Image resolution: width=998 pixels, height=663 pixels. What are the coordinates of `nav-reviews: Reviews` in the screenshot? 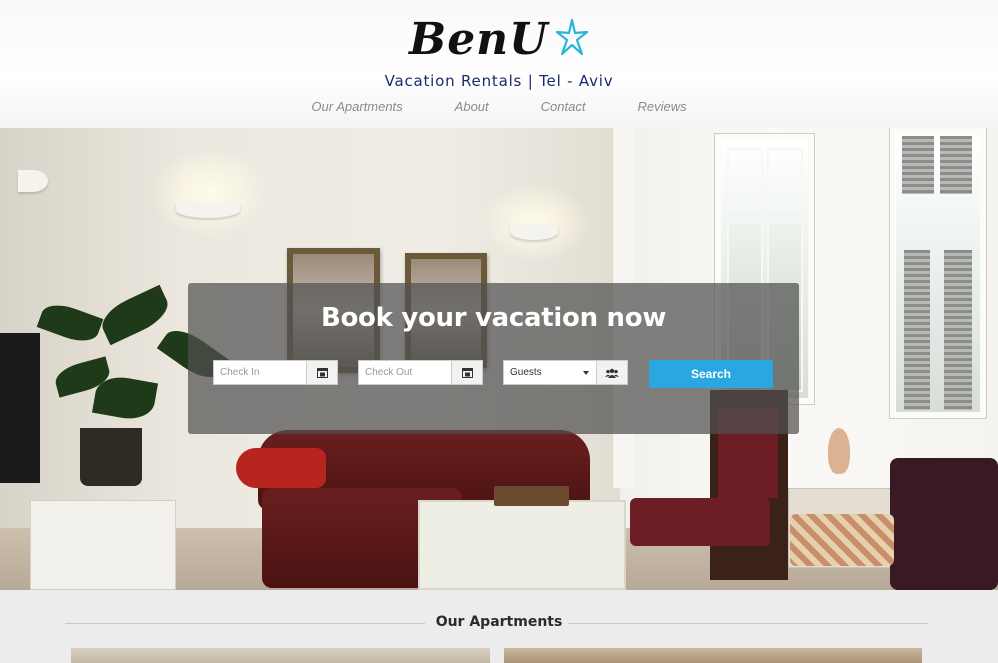 It's located at (661, 106).